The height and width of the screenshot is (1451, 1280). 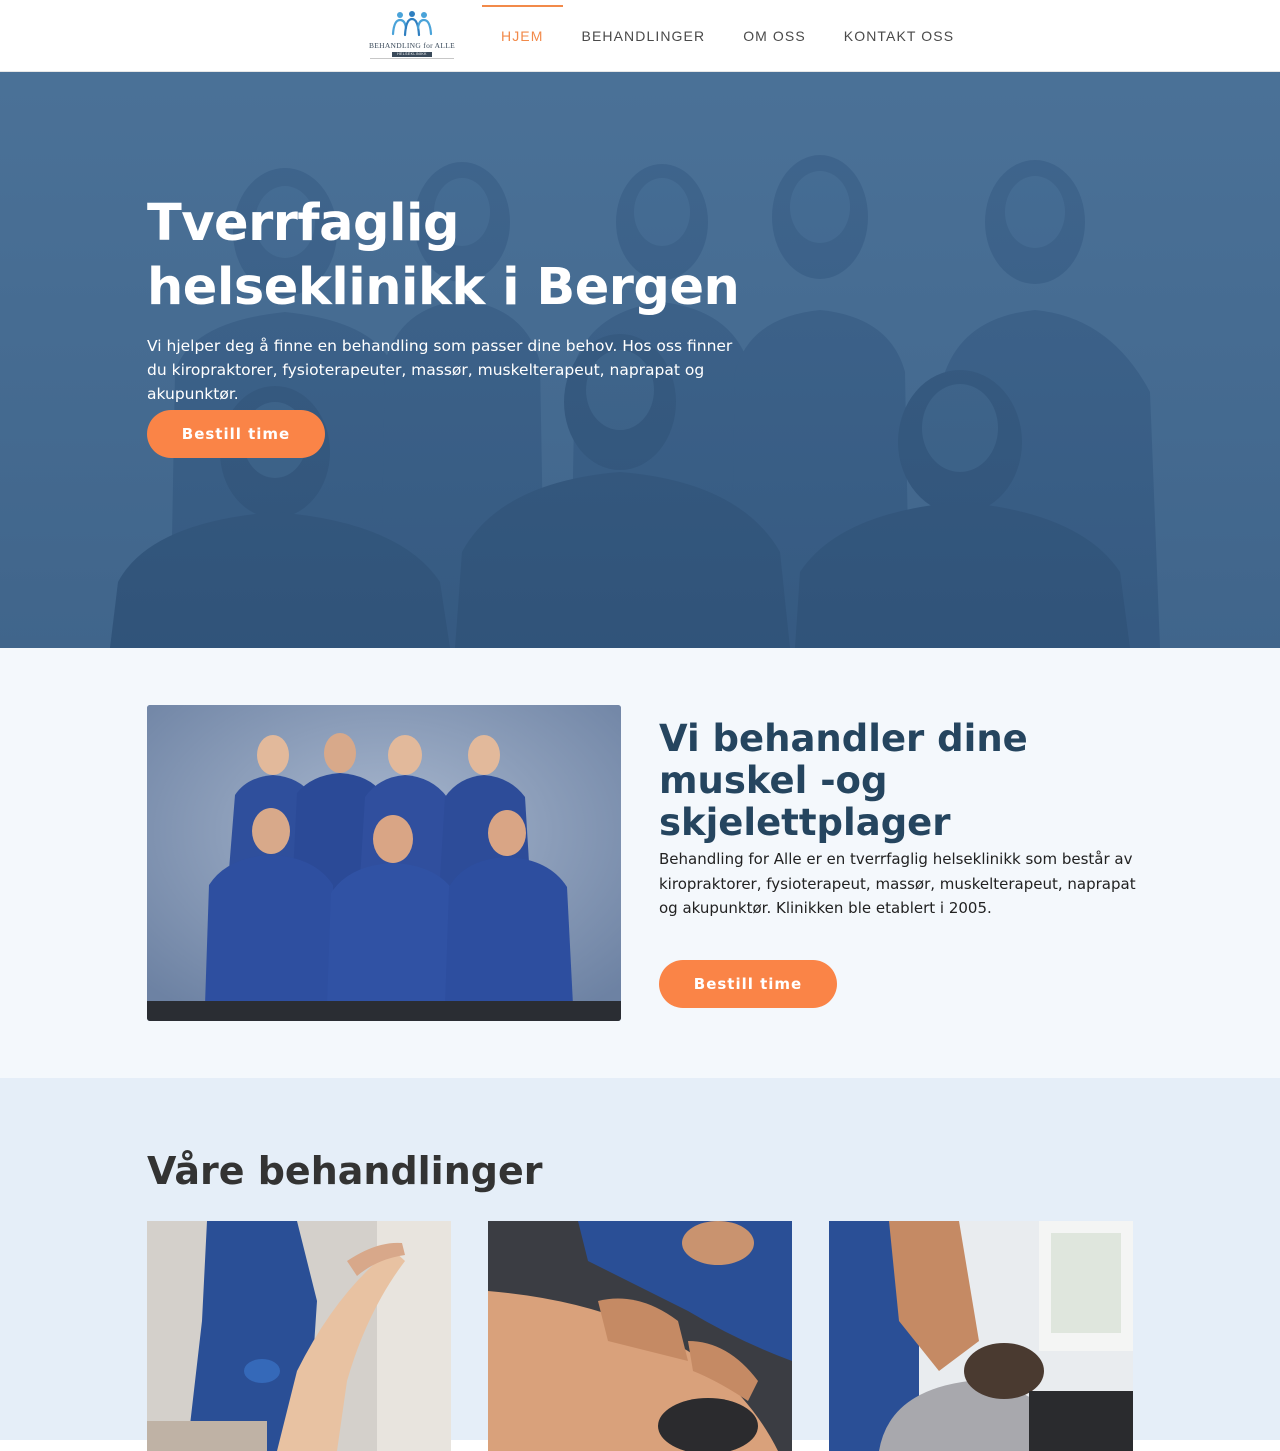 I want to click on logo-subline: HELSEKLINIKK, so click(x=412, y=54).